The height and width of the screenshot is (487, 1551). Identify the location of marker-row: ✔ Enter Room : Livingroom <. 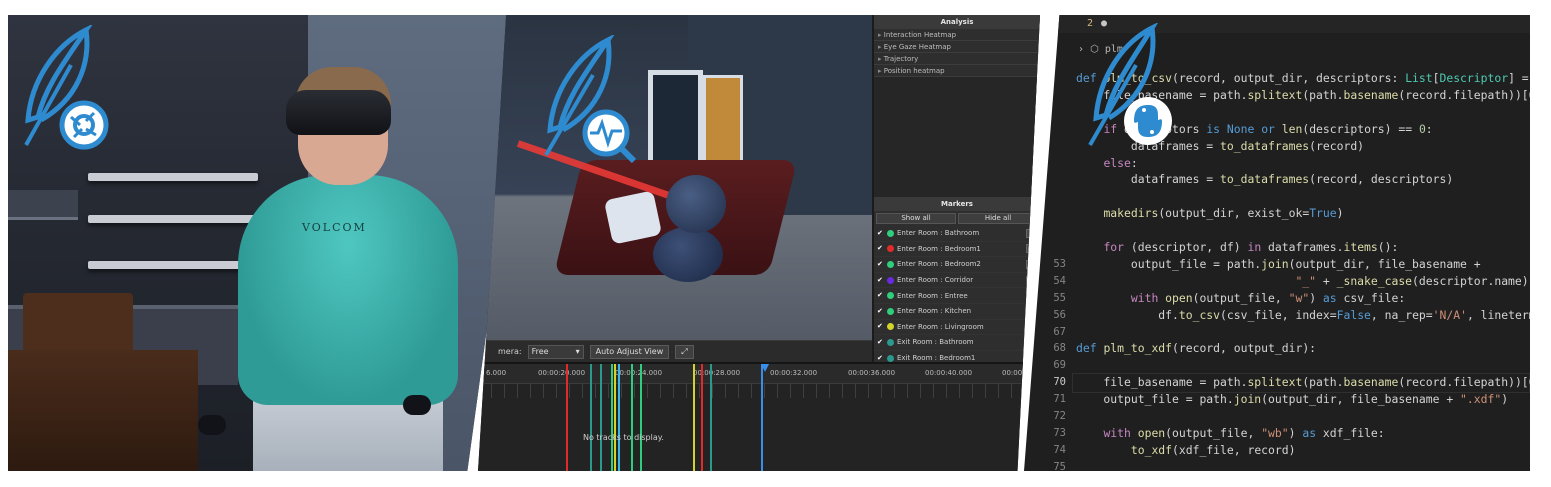
(957, 328).